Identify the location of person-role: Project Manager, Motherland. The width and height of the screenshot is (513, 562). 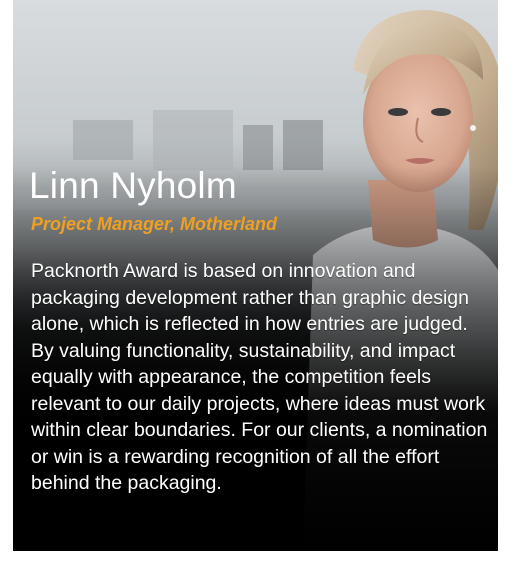
(154, 224).